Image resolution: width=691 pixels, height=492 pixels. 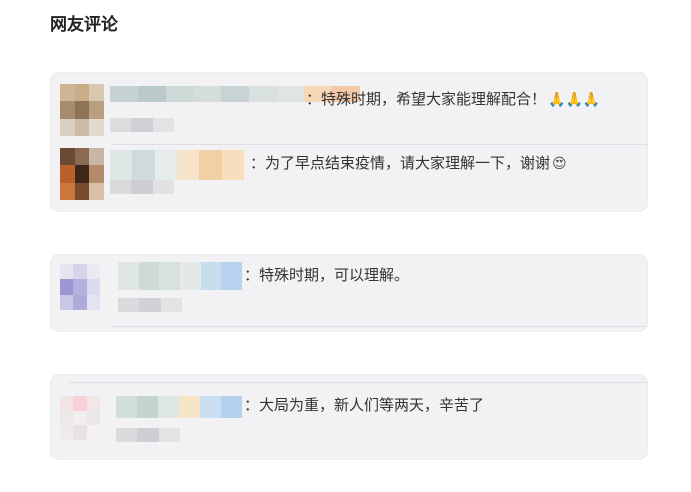 What do you see at coordinates (327, 275) in the screenshot?
I see `comment-text: ：特殊时期，可以理解。` at bounding box center [327, 275].